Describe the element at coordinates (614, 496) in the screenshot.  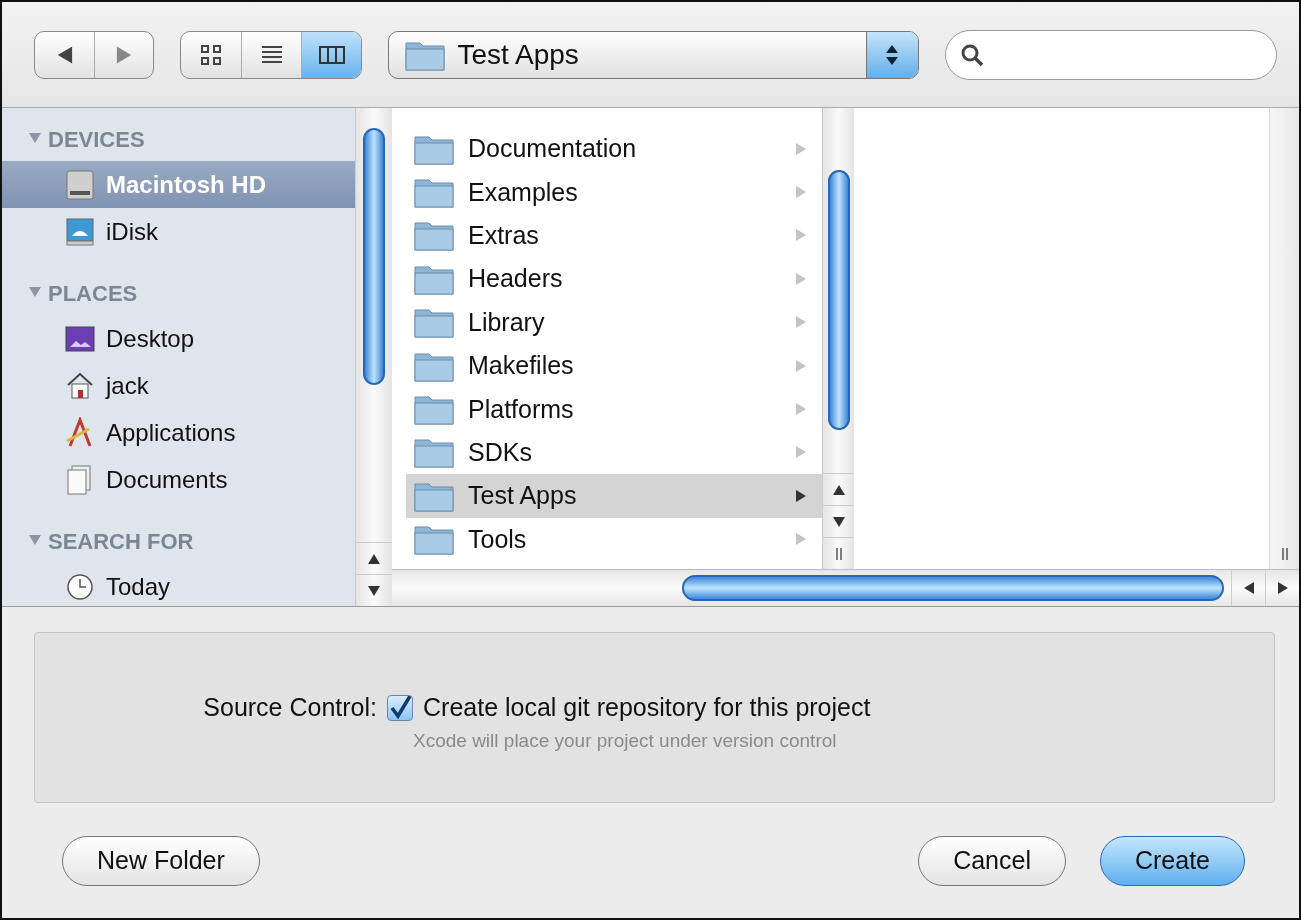
I see `folder-row: Test Apps` at that location.